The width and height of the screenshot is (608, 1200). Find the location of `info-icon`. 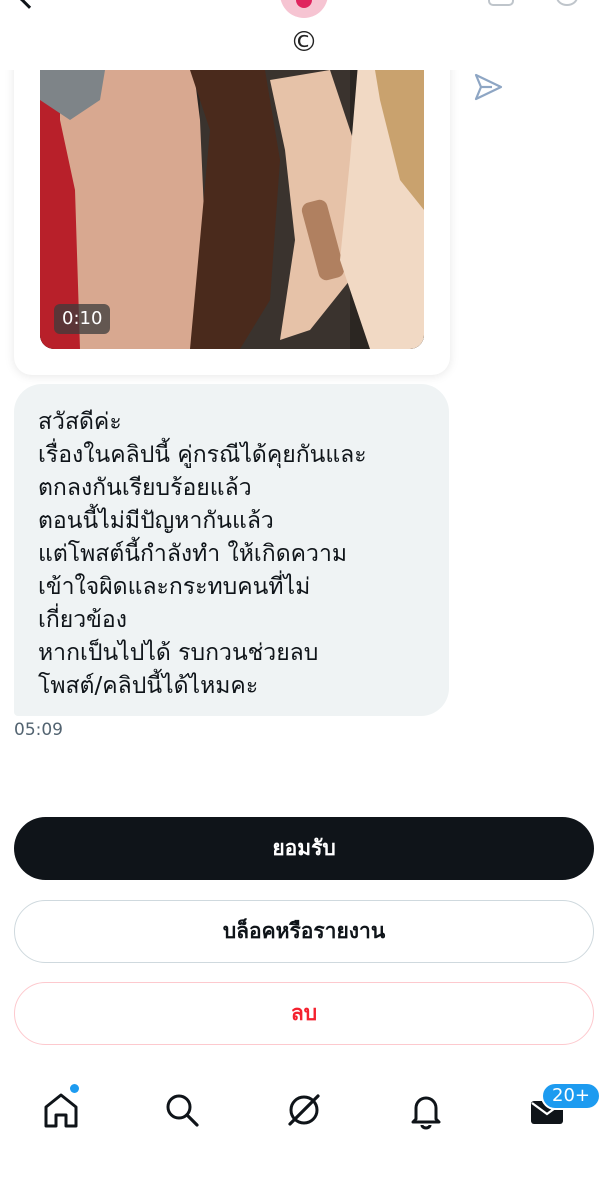

info-icon is located at coordinates (567, 3).